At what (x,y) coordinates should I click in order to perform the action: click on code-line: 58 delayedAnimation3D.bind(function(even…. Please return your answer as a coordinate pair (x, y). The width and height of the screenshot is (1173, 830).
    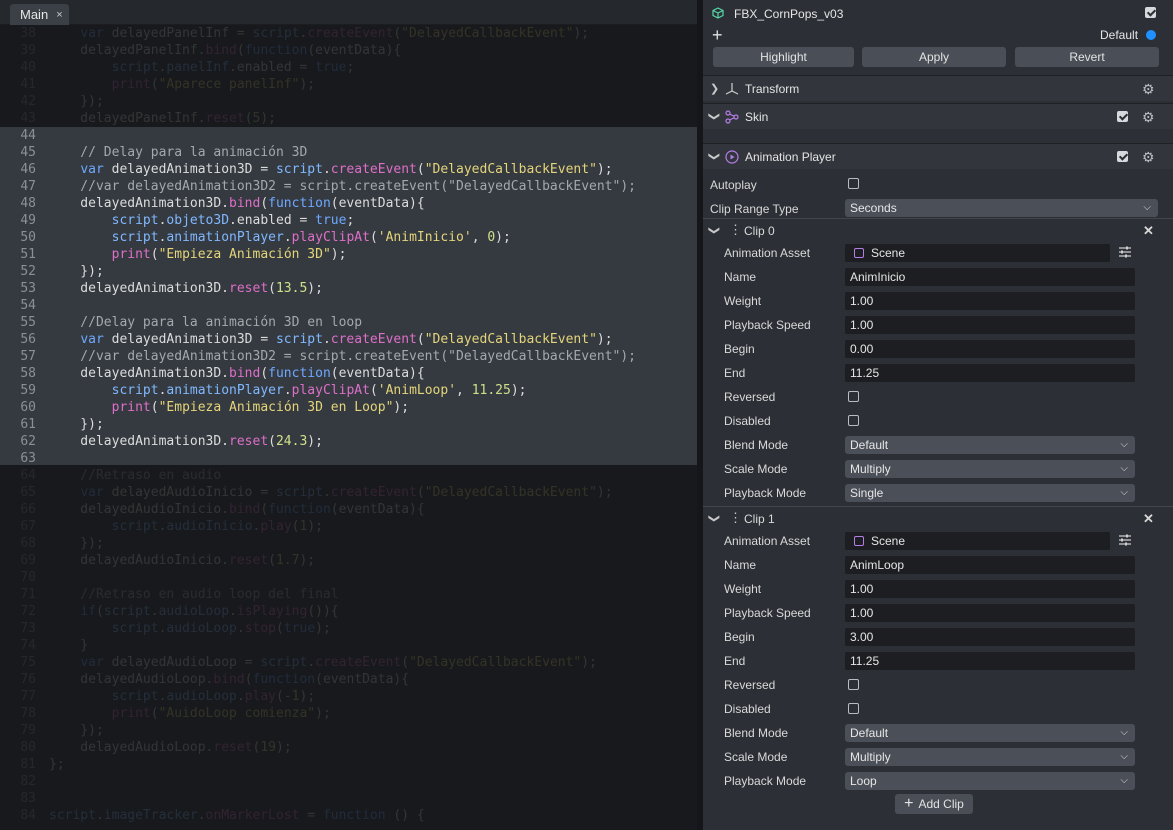
    Looking at the image, I should click on (351, 373).